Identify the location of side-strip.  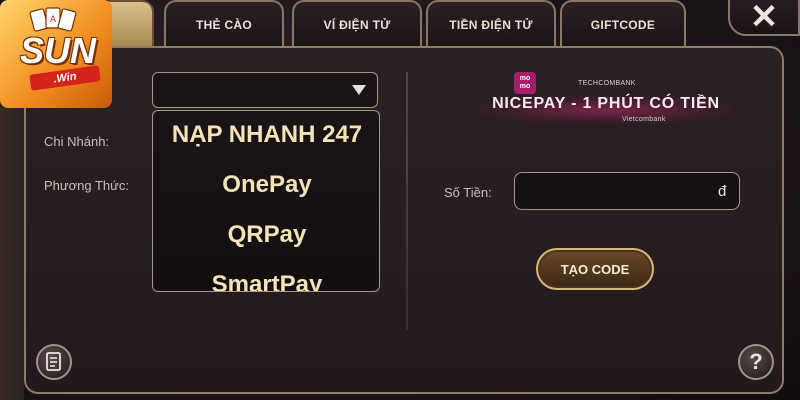
(12, 254).